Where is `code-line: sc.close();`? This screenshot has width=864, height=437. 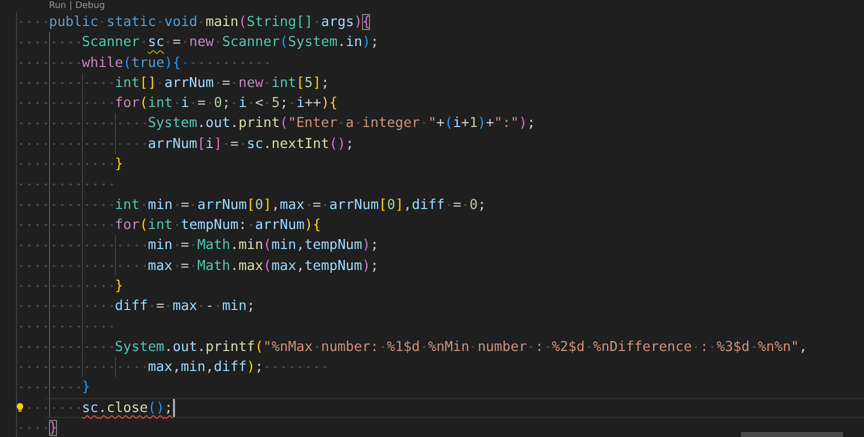 code-line: sc.close(); is located at coordinates (127, 408).